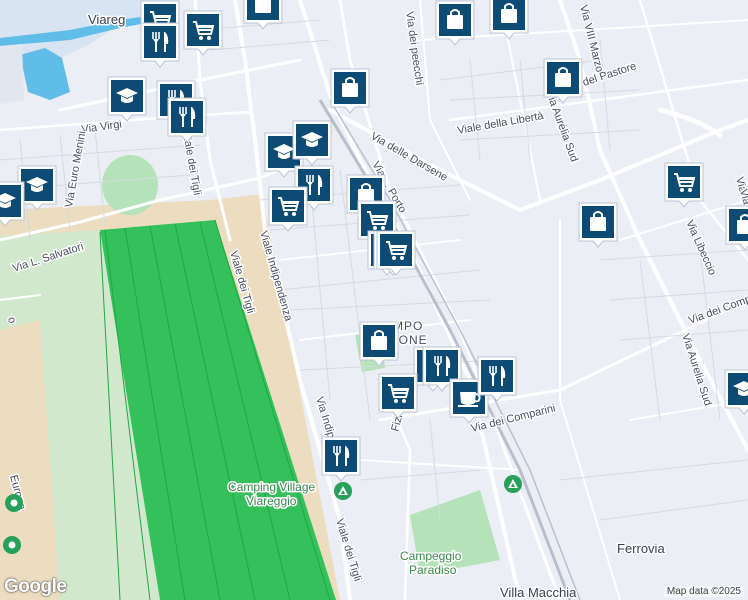 This screenshot has width=748, height=600. Describe the element at coordinates (263, 7) in the screenshot. I see `shopping-bag-icon` at that location.